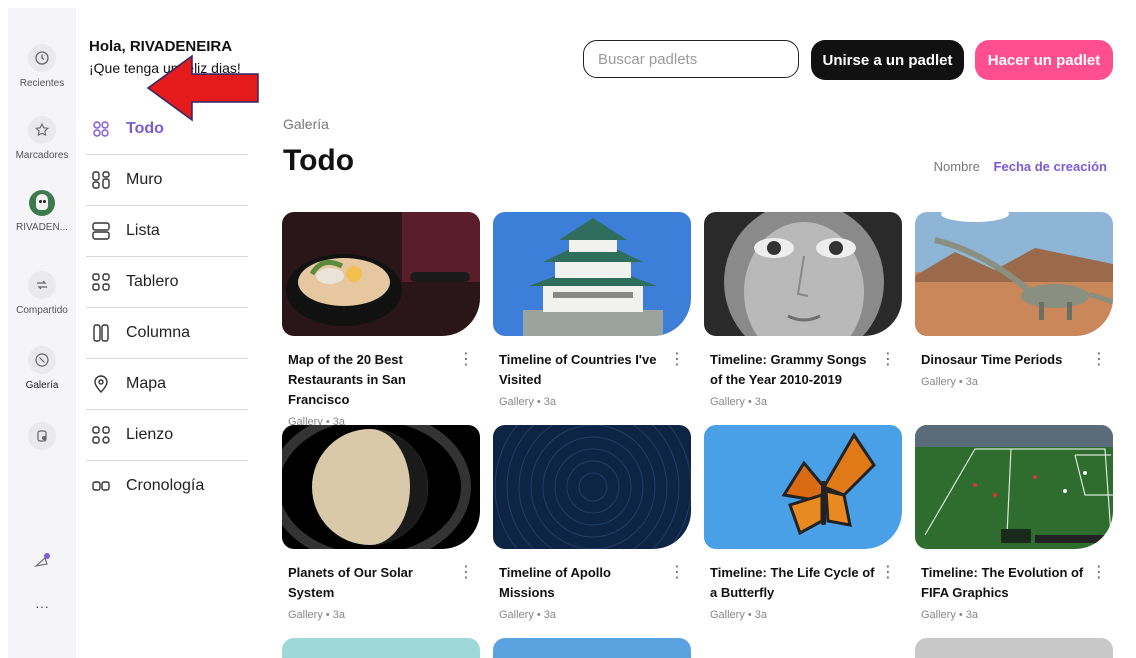 The image size is (1136, 658). I want to click on nav-item-tablero: Tablero, so click(167, 282).